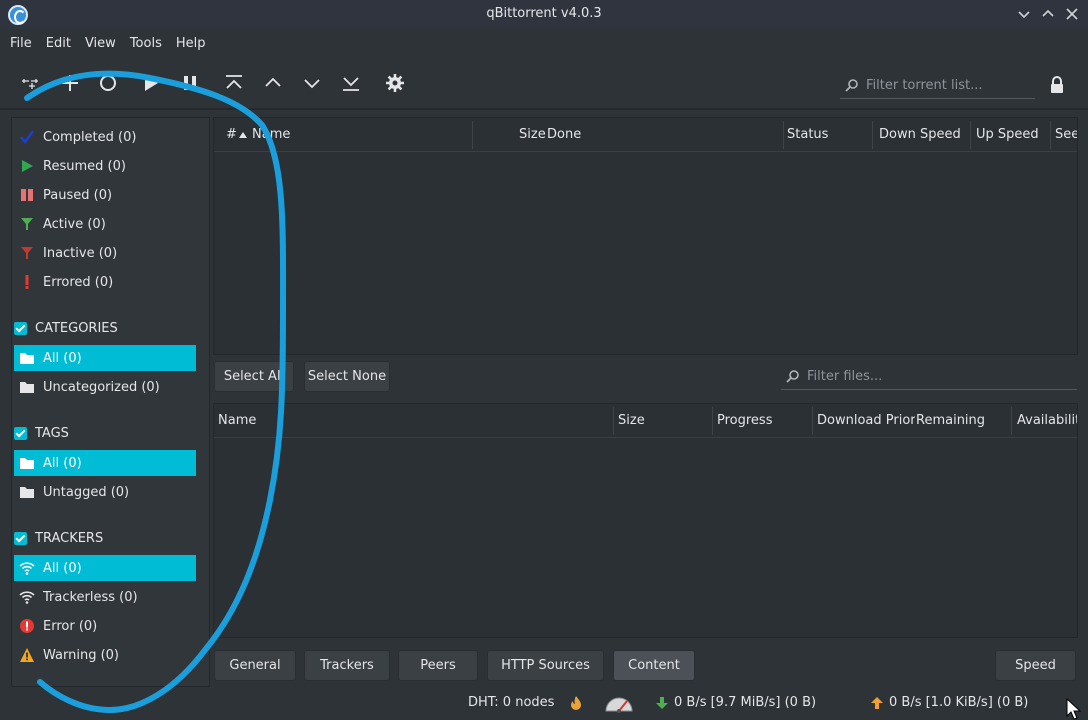  Describe the element at coordinates (20, 433) in the screenshot. I see `tags-checkbox` at that location.